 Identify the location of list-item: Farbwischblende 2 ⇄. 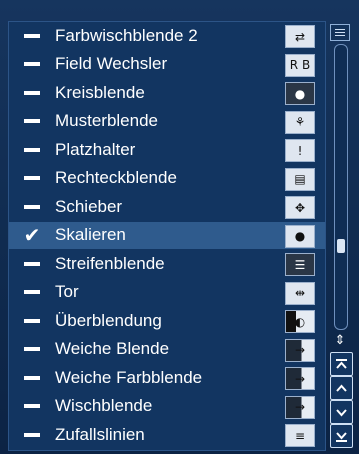
(167, 35).